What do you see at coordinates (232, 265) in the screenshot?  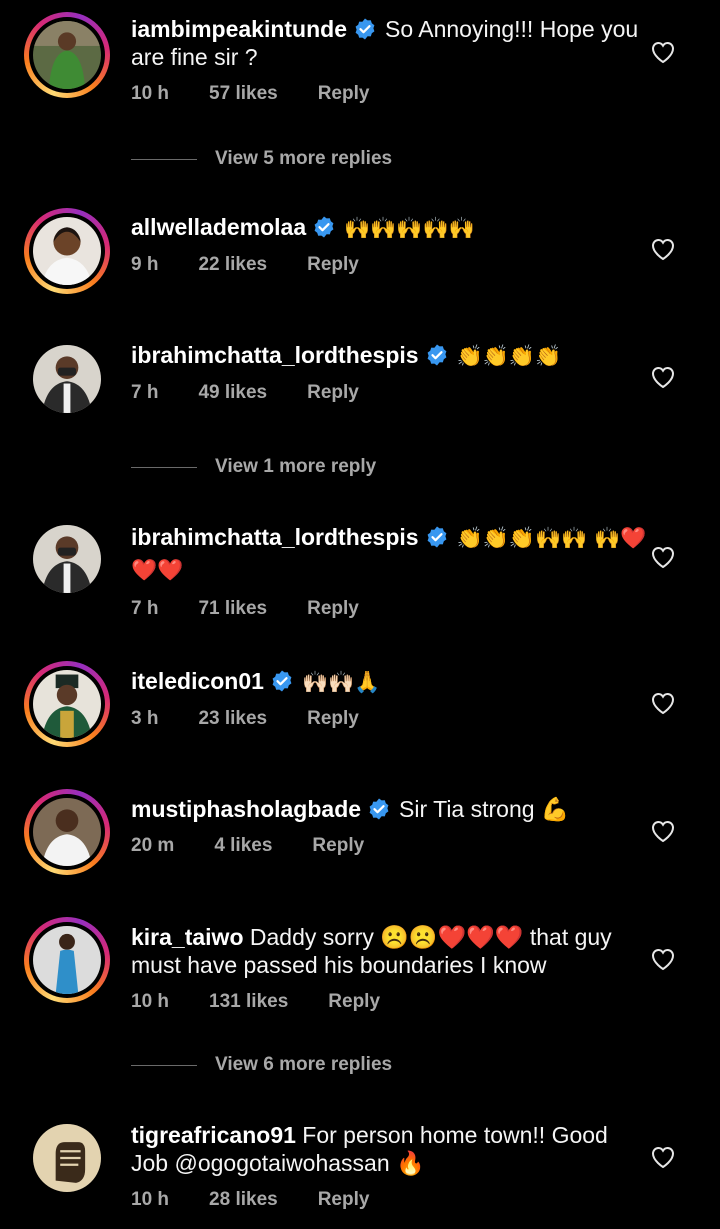 I see `comment-likes: 22 likes` at bounding box center [232, 265].